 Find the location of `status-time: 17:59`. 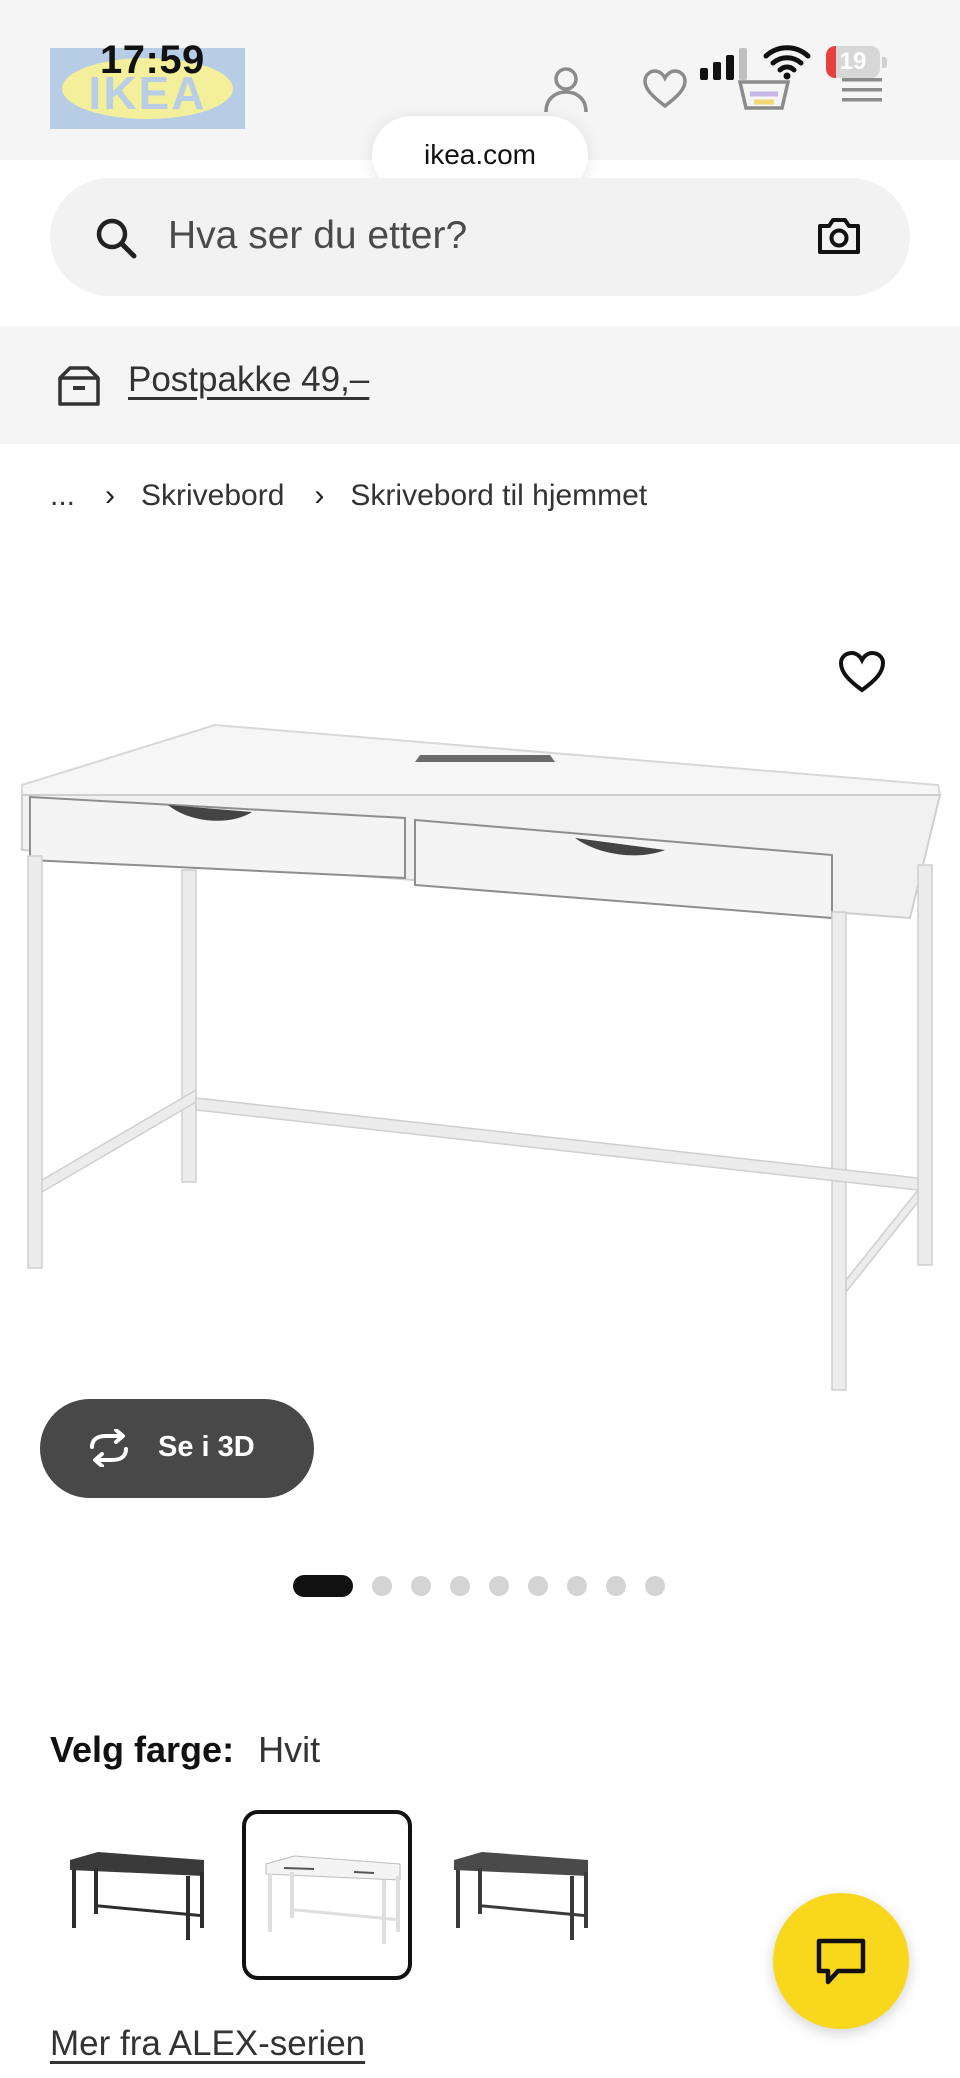

status-time: 17:59 is located at coordinates (152, 60).